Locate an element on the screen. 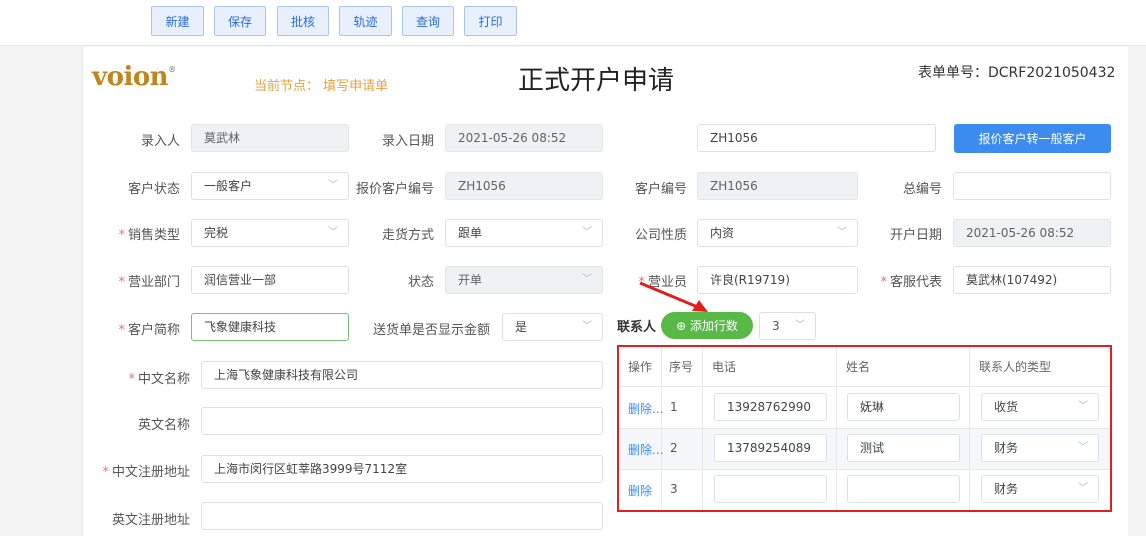  row-seq: 2 is located at coordinates (674, 448).